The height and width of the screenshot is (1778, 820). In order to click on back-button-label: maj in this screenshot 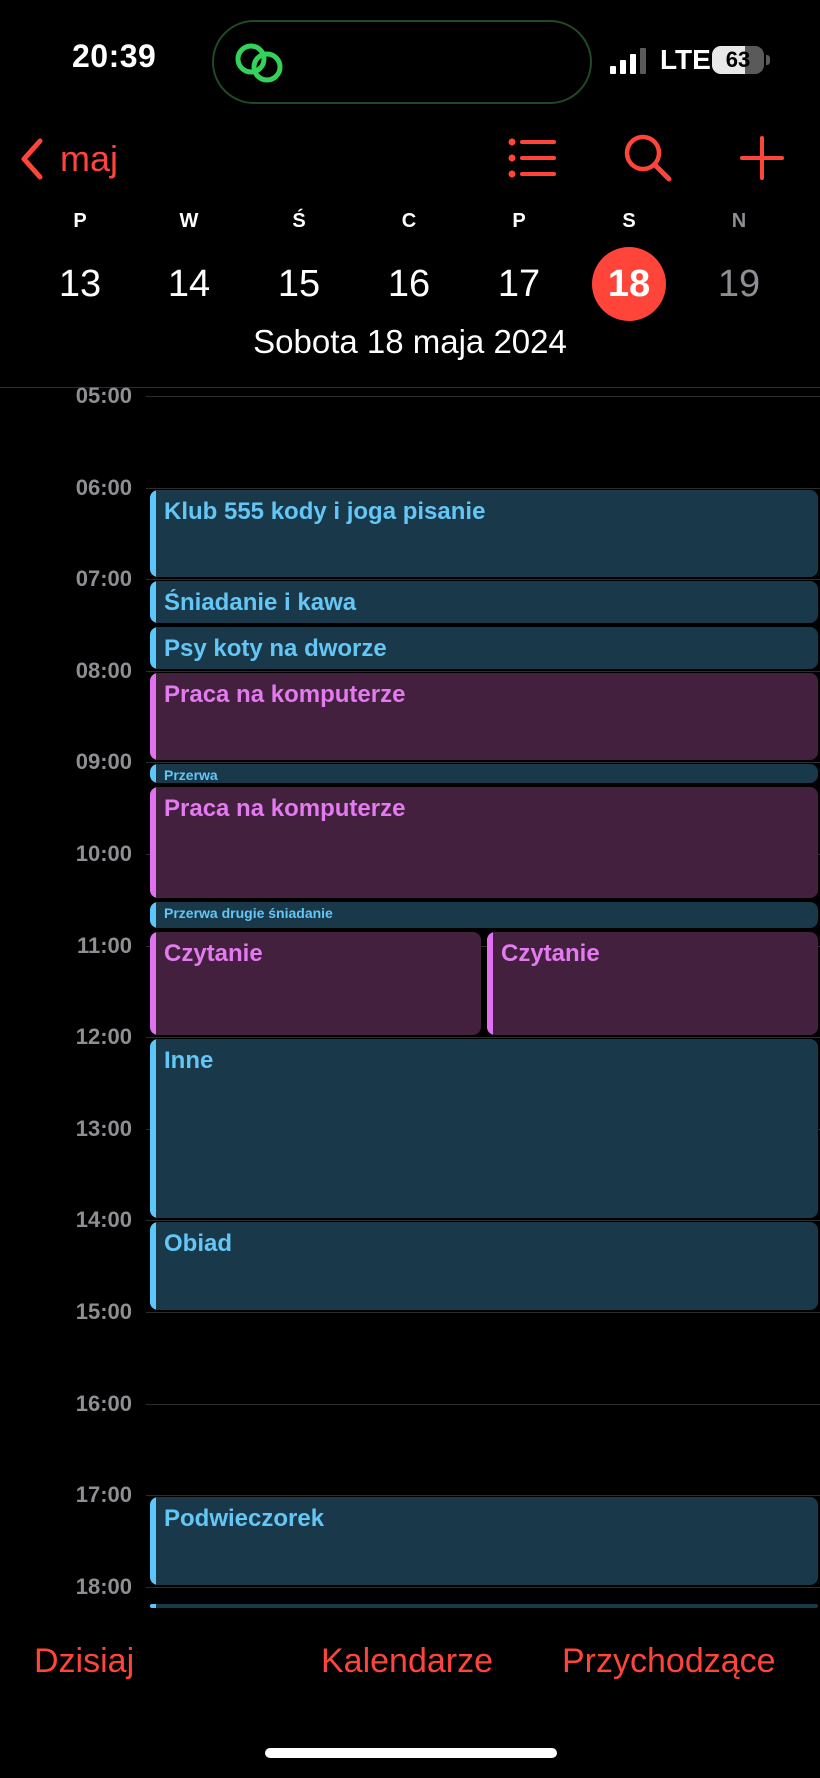, I will do `click(89, 158)`.